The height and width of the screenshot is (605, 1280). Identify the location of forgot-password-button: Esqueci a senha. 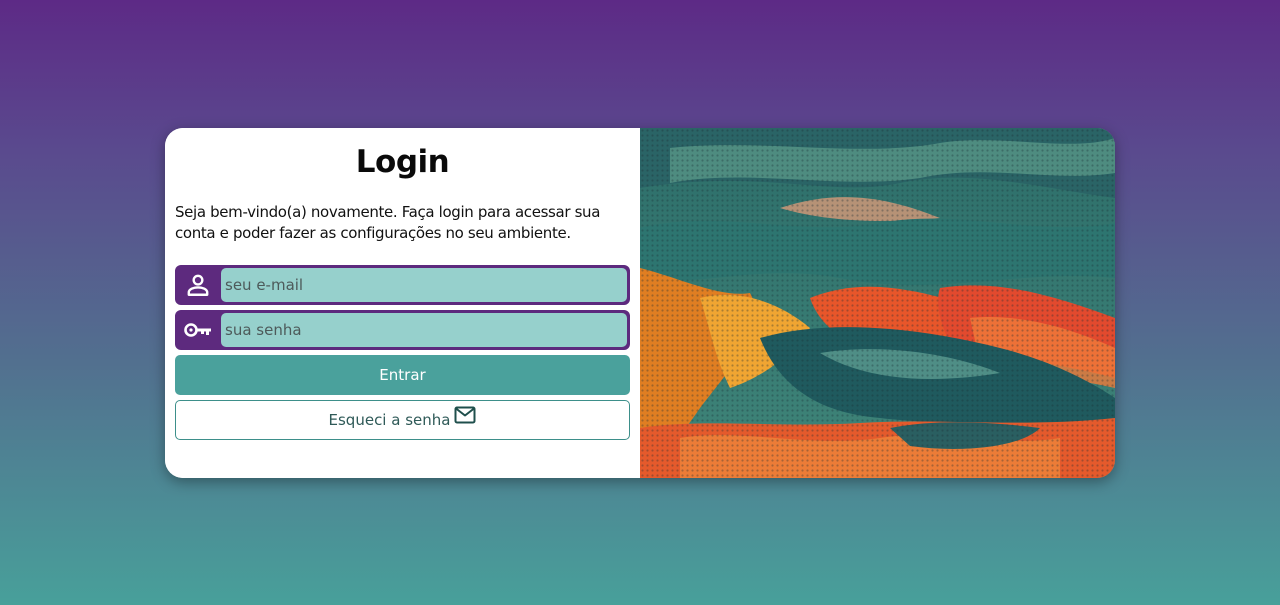
(402, 420).